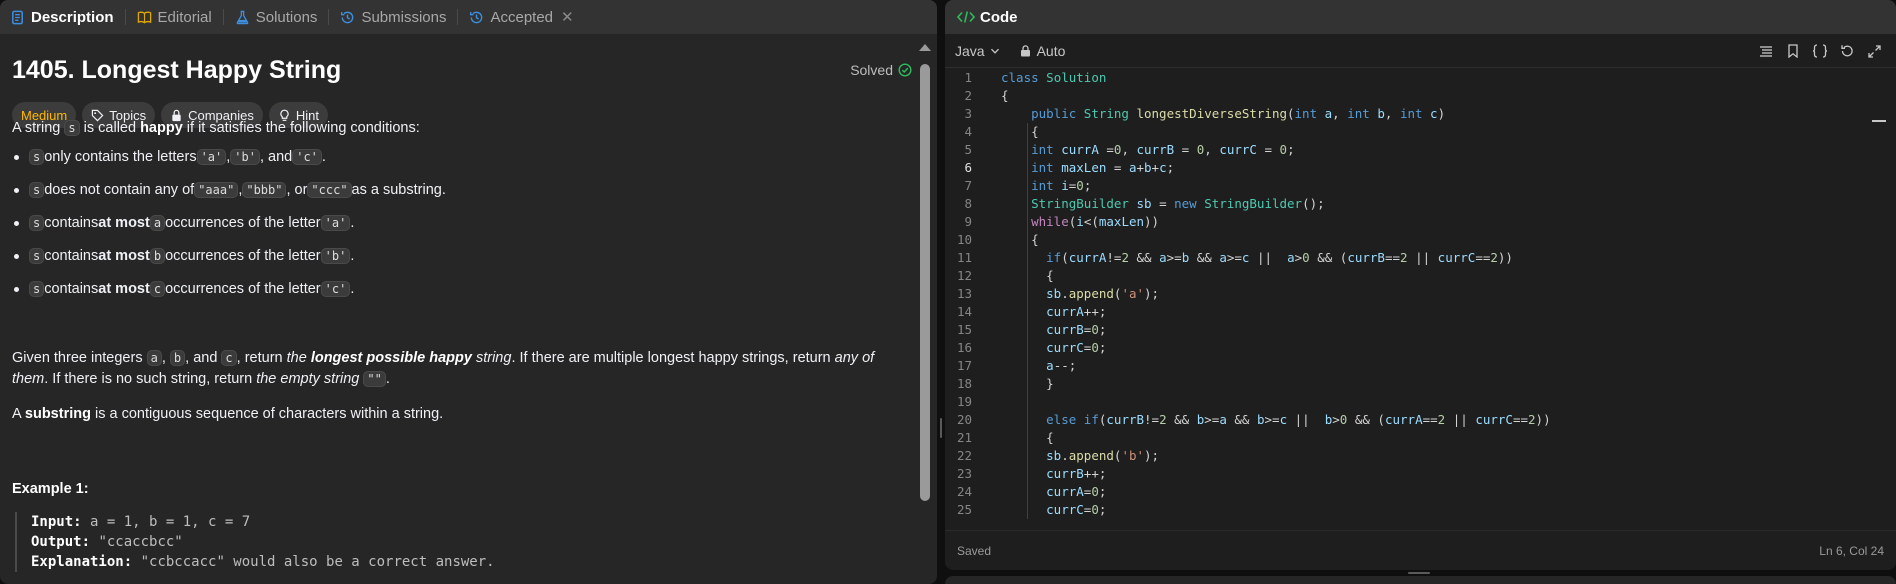 The width and height of the screenshot is (1896, 584). I want to click on bold-italic-text: longest possible happy, so click(391, 358).